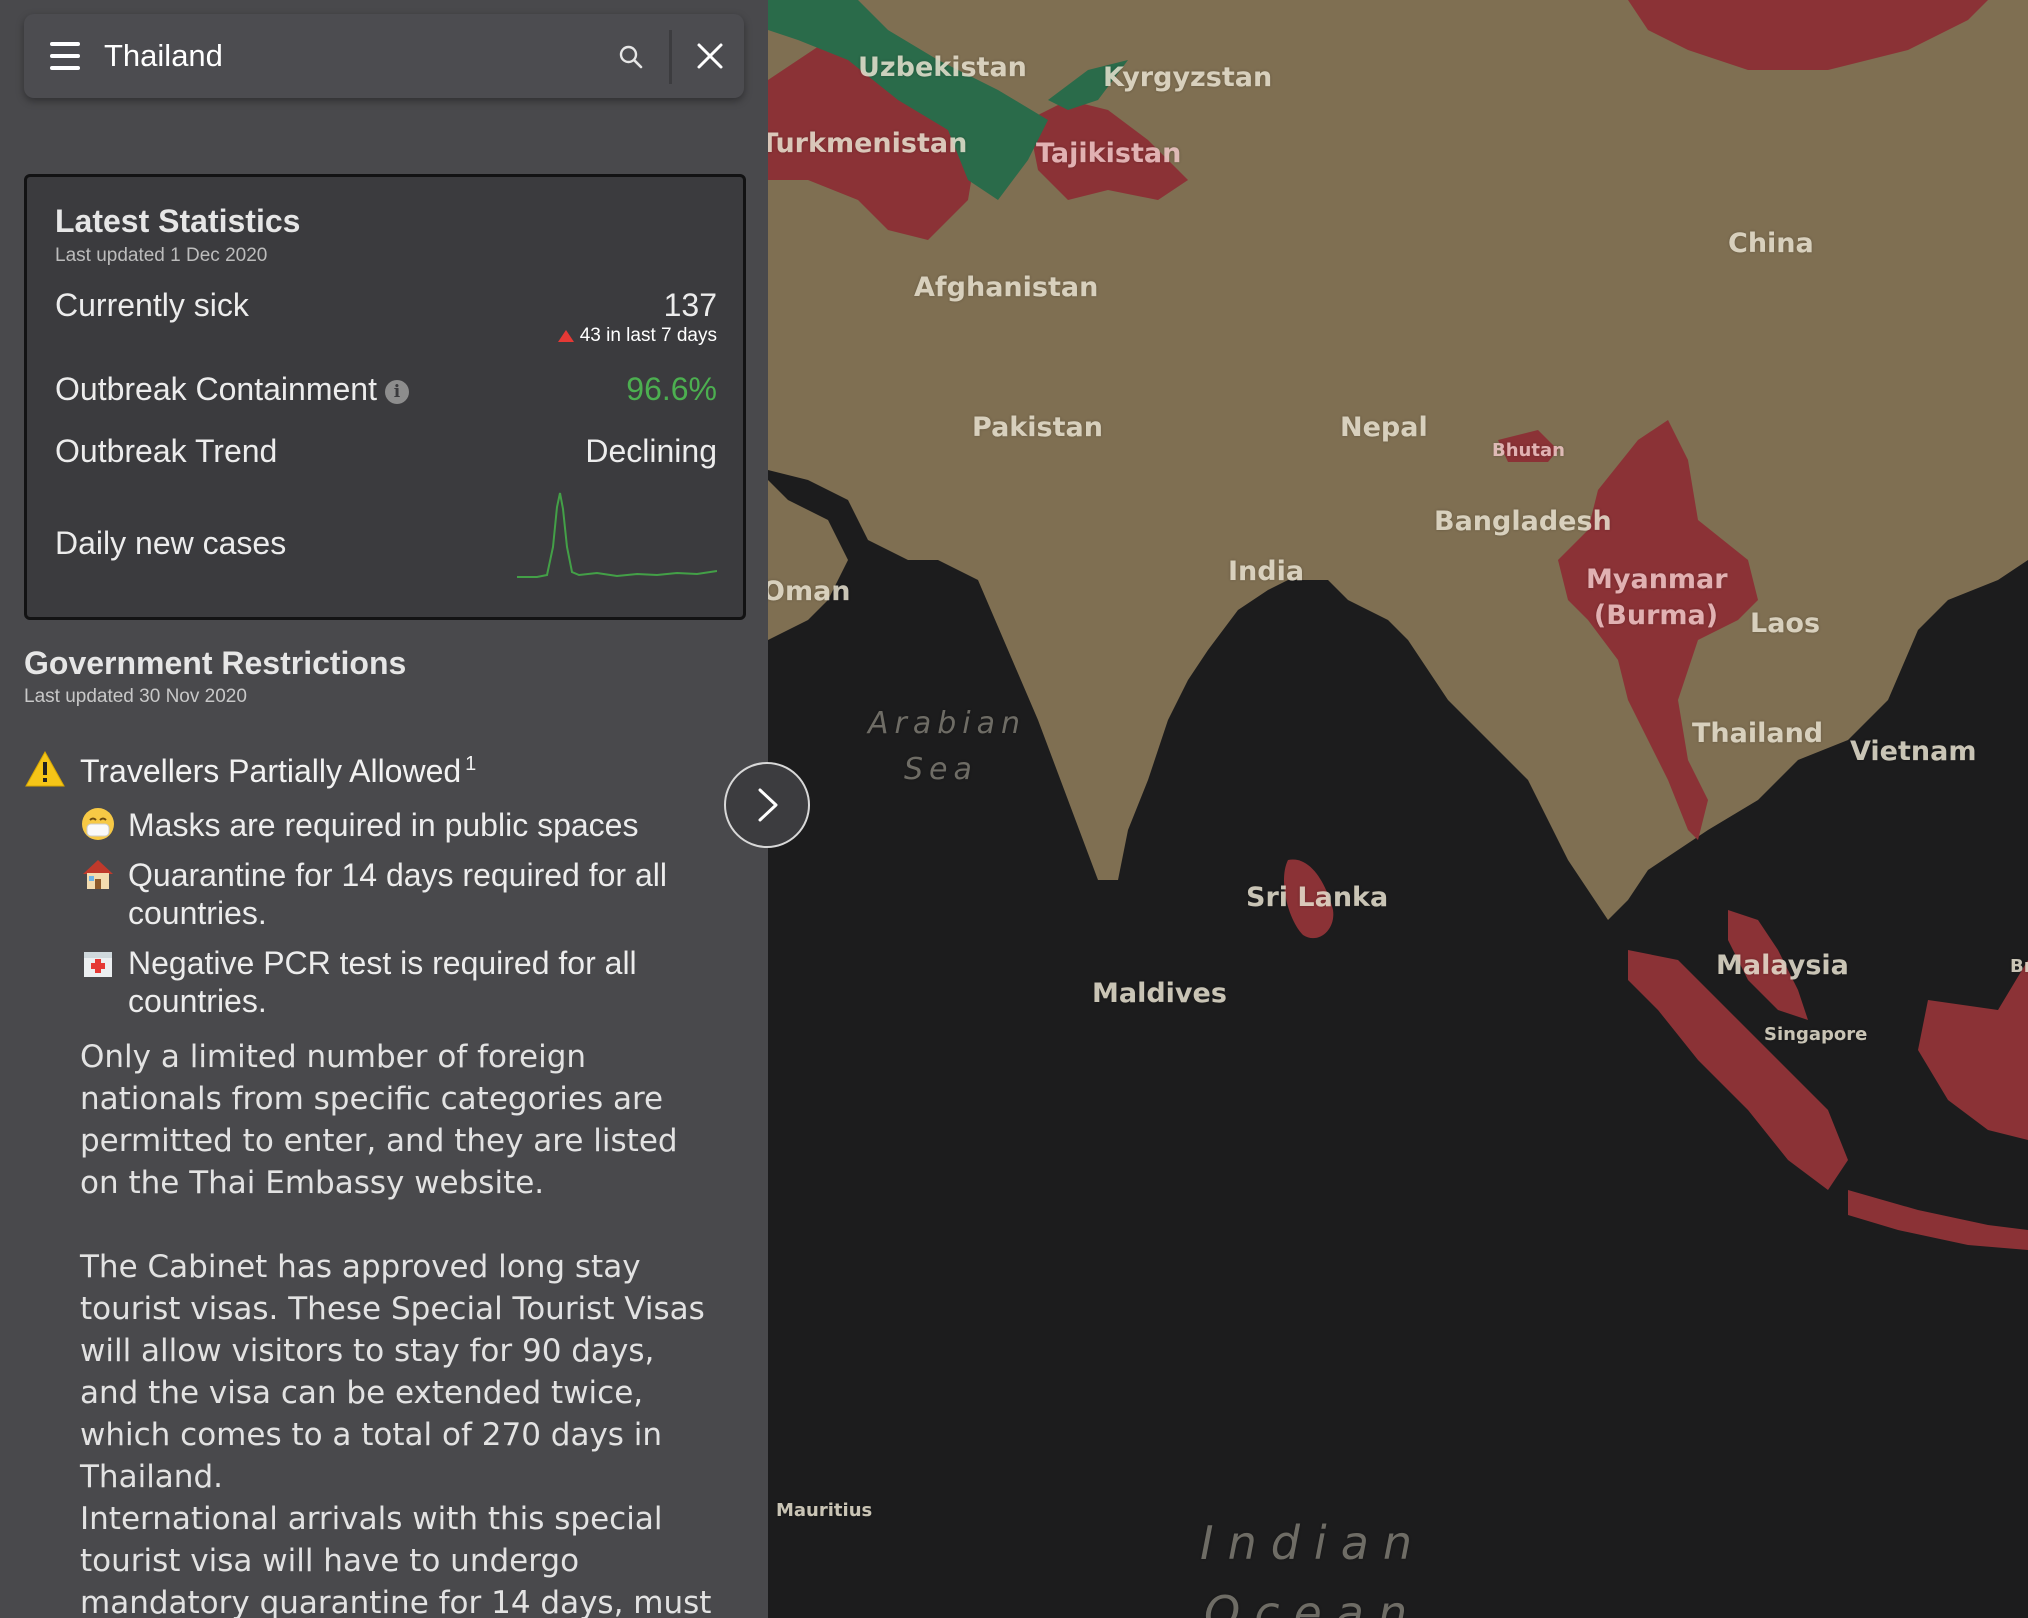  Describe the element at coordinates (98, 874) in the screenshot. I see `house-icon` at that location.